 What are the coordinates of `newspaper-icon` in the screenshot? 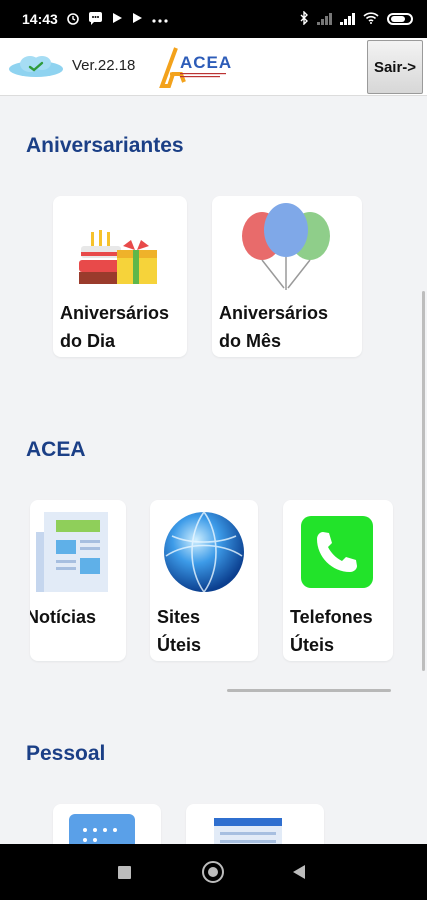 It's located at (72, 552).